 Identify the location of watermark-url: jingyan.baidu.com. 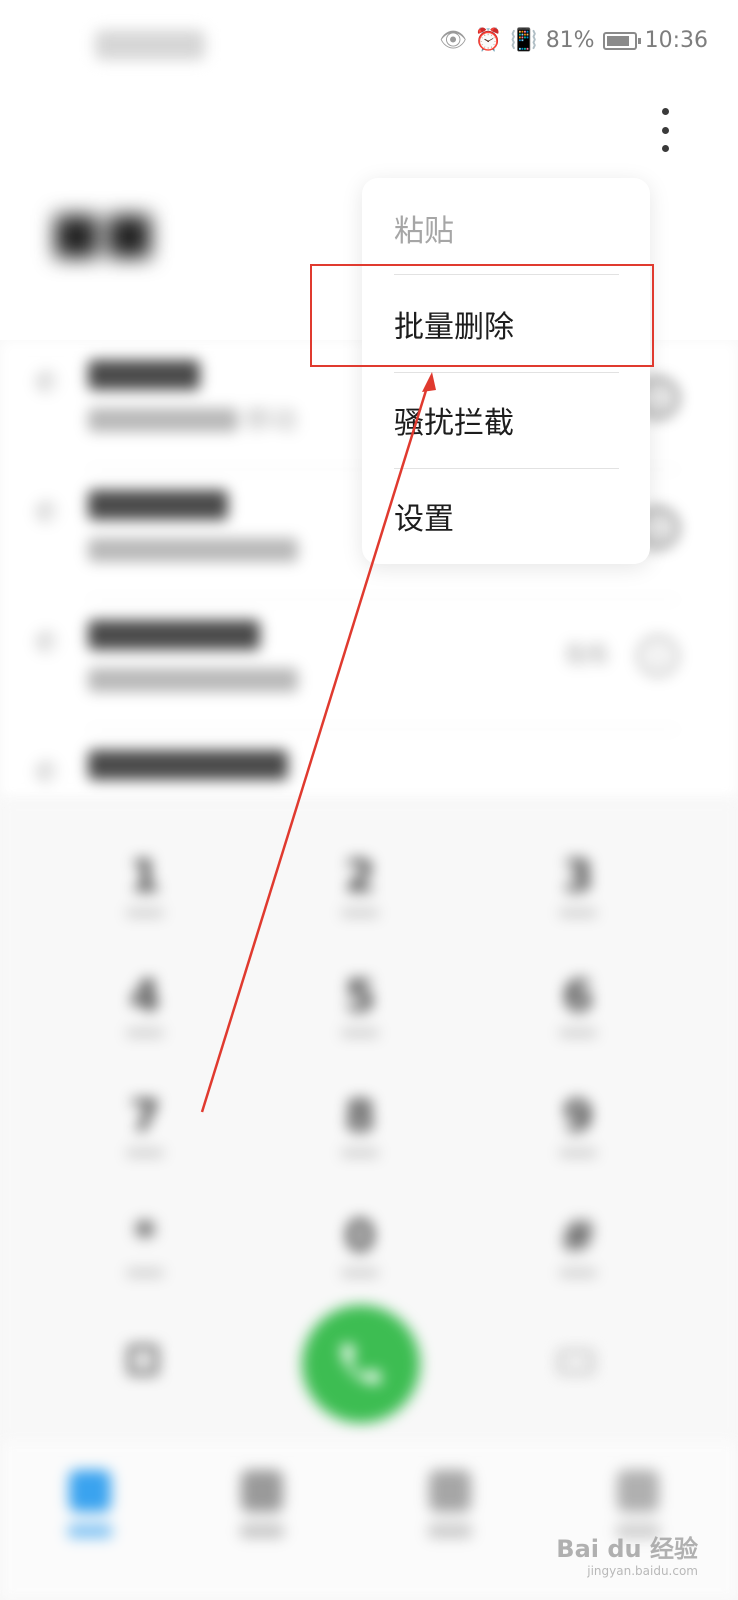
(642, 1571).